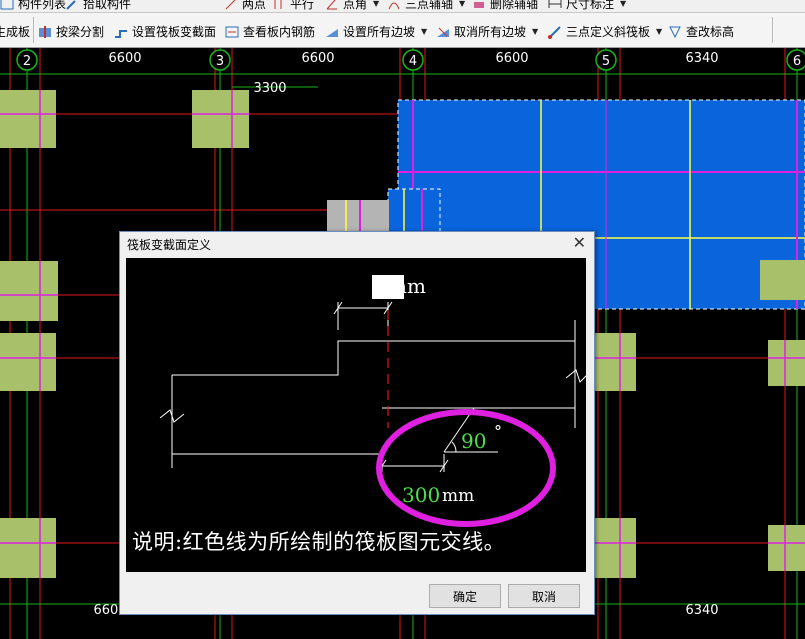 The width and height of the screenshot is (805, 639). I want to click on cancel-all-slopes-button: 取消所有边坡 ▼, so click(487, 31).